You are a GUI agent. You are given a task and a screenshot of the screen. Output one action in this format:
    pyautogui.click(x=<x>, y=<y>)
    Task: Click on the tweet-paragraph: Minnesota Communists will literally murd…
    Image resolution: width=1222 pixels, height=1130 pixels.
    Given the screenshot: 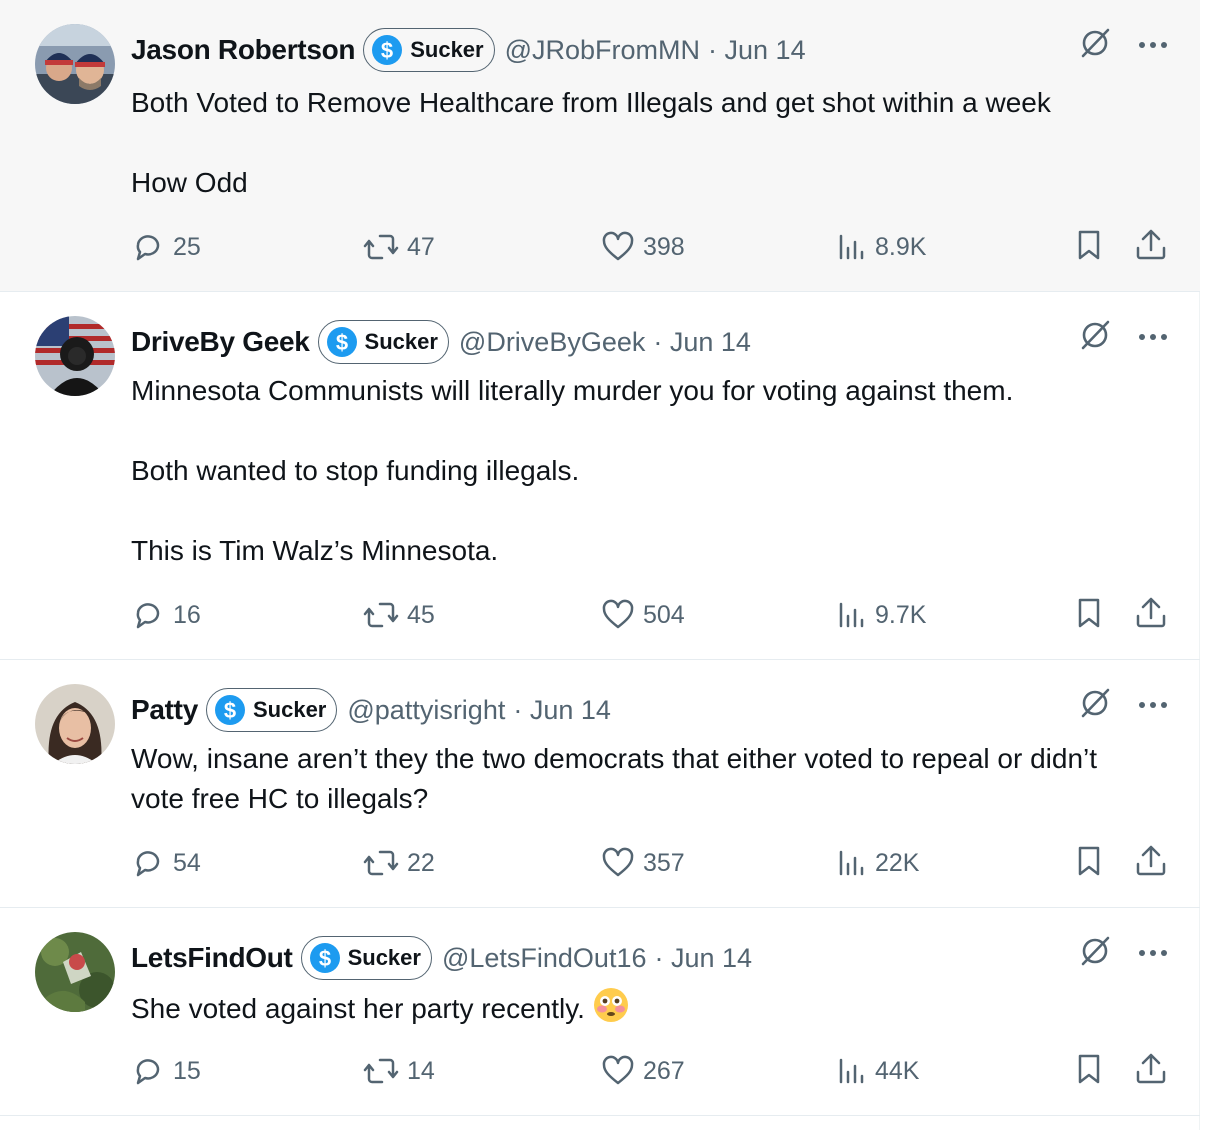 What is the action you would take?
    pyautogui.click(x=572, y=390)
    